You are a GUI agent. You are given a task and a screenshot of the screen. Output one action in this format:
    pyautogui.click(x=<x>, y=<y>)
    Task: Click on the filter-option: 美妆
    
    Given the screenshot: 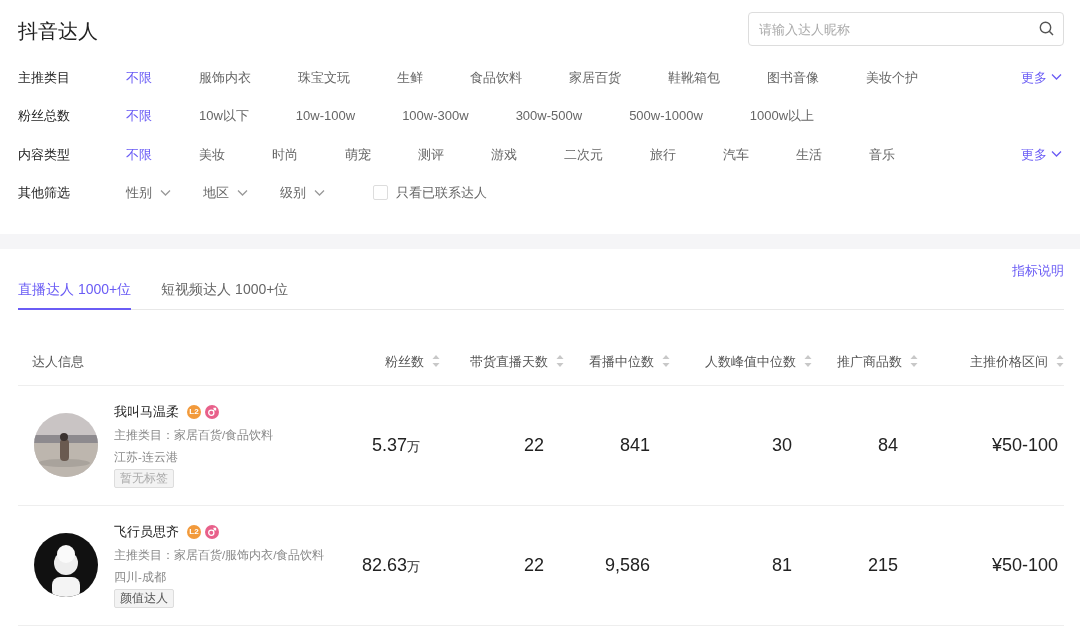 What is the action you would take?
    pyautogui.click(x=212, y=154)
    